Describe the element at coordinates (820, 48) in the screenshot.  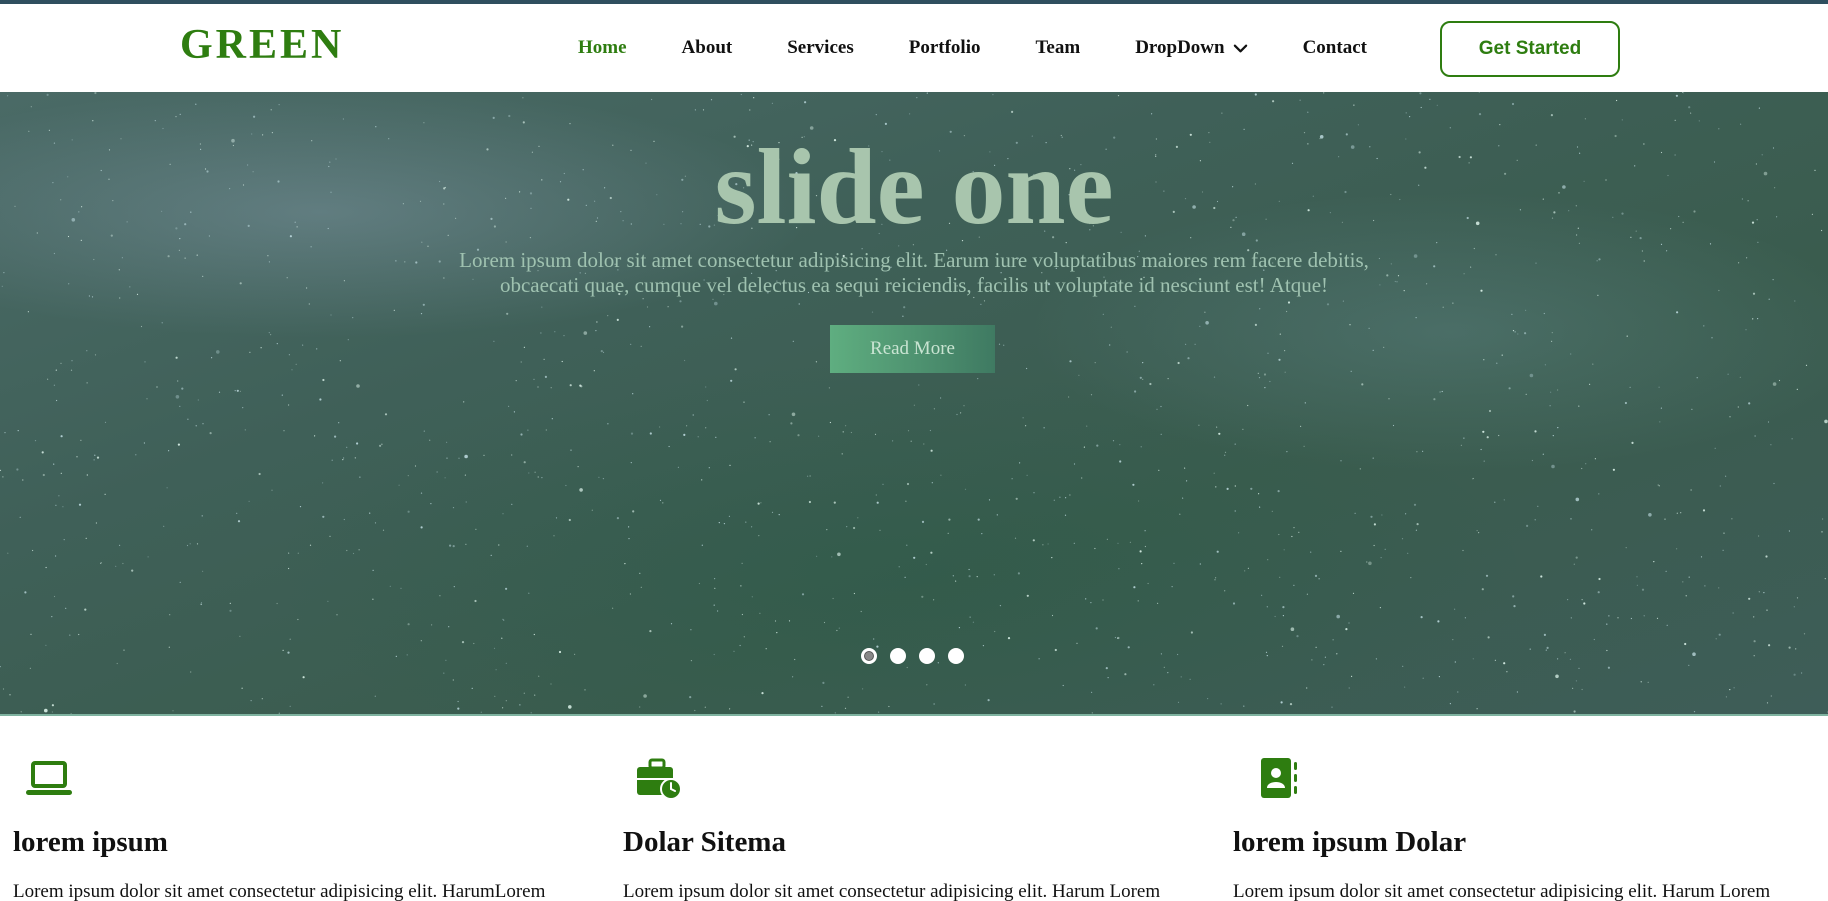
I see `nav-item-services: Services` at that location.